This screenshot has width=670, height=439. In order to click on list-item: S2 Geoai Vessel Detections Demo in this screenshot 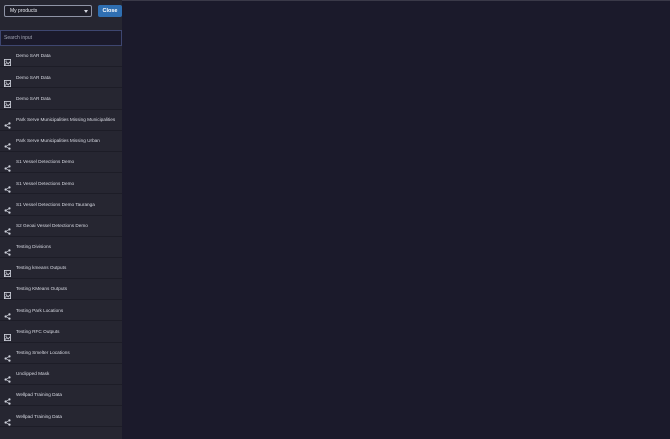, I will do `click(61, 226)`.